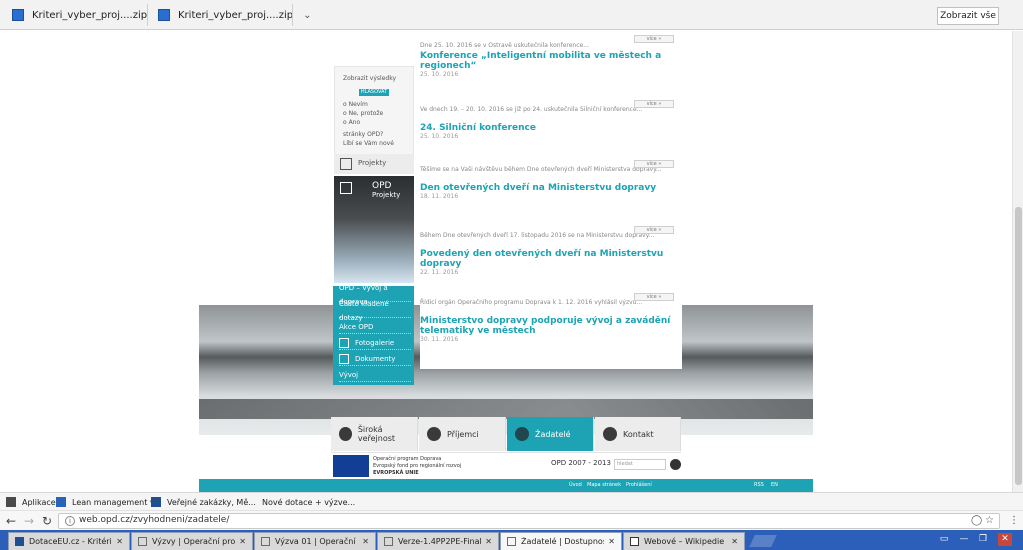 Image resolution: width=1023 pixels, height=550 pixels. Describe the element at coordinates (434, 434) in the screenshot. I see `recipient-icon` at that location.